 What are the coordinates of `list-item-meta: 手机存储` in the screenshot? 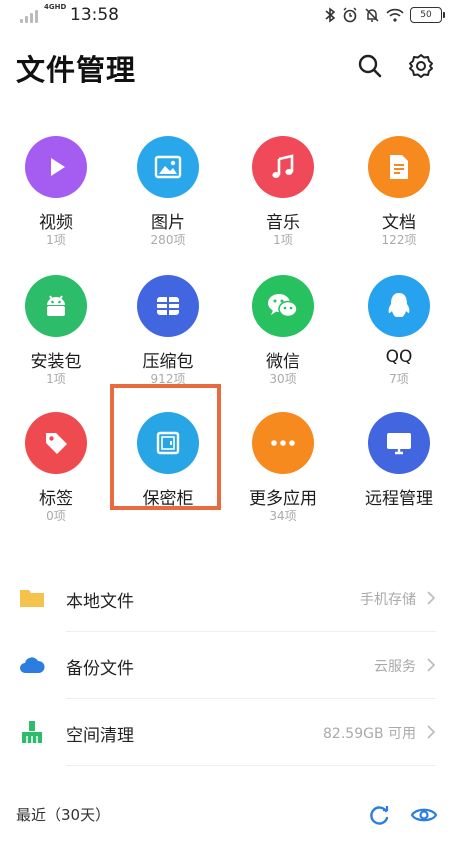 It's located at (388, 600).